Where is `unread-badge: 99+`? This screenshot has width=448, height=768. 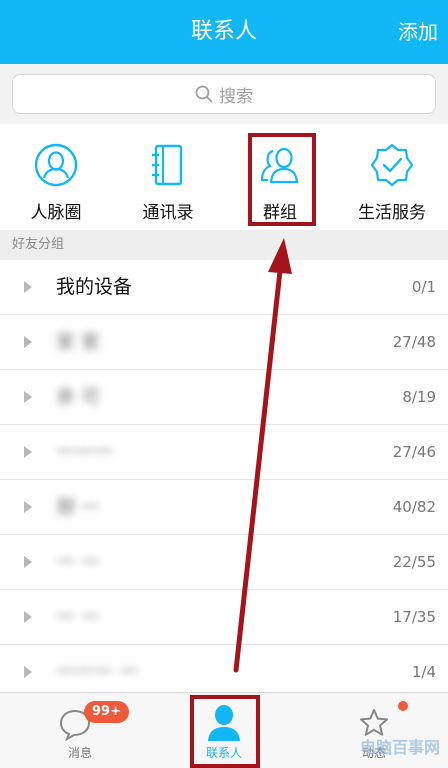
unread-badge: 99+ is located at coordinates (106, 712).